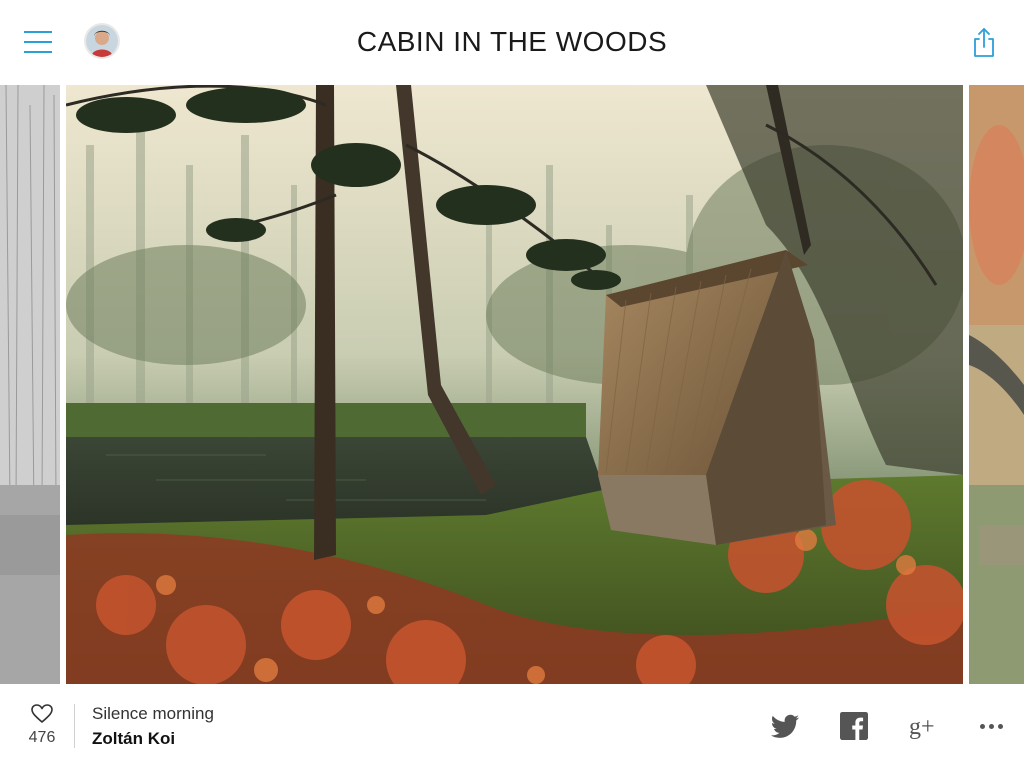 Image resolution: width=1024 pixels, height=768 pixels. What do you see at coordinates (993, 730) in the screenshot?
I see `more-dots-icon` at bounding box center [993, 730].